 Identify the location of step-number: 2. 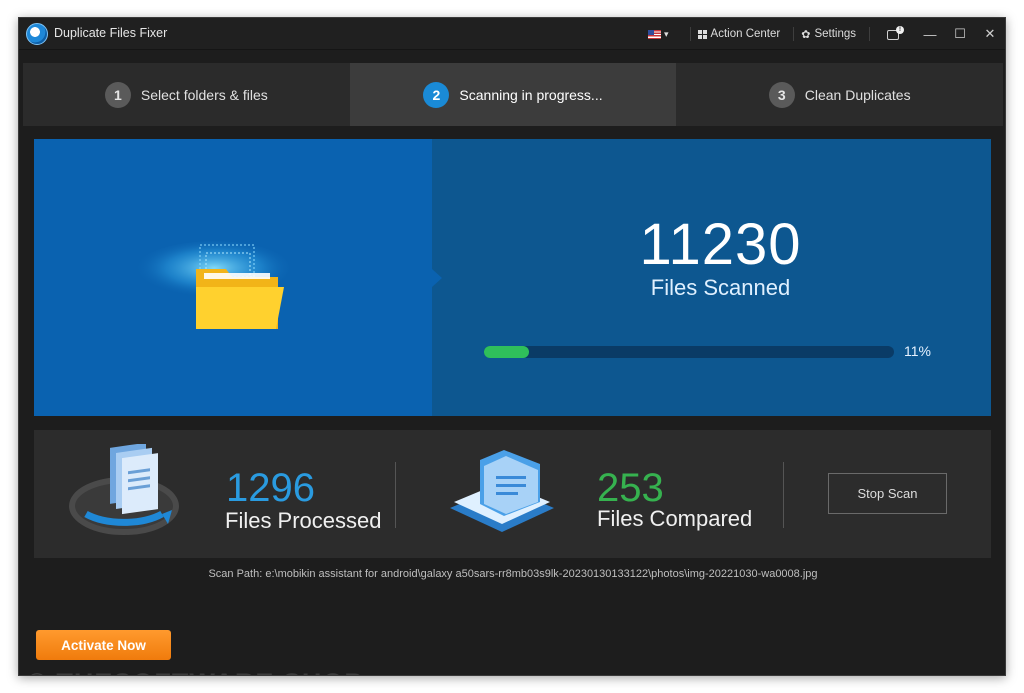
(436, 94).